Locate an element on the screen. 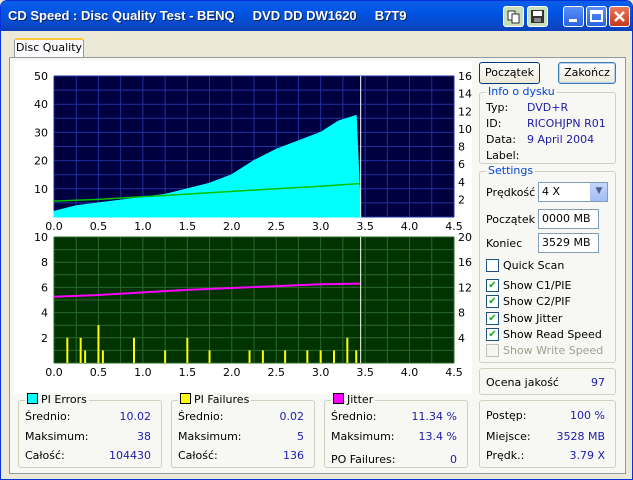  pi-failures-max: 5 is located at coordinates (300, 436).